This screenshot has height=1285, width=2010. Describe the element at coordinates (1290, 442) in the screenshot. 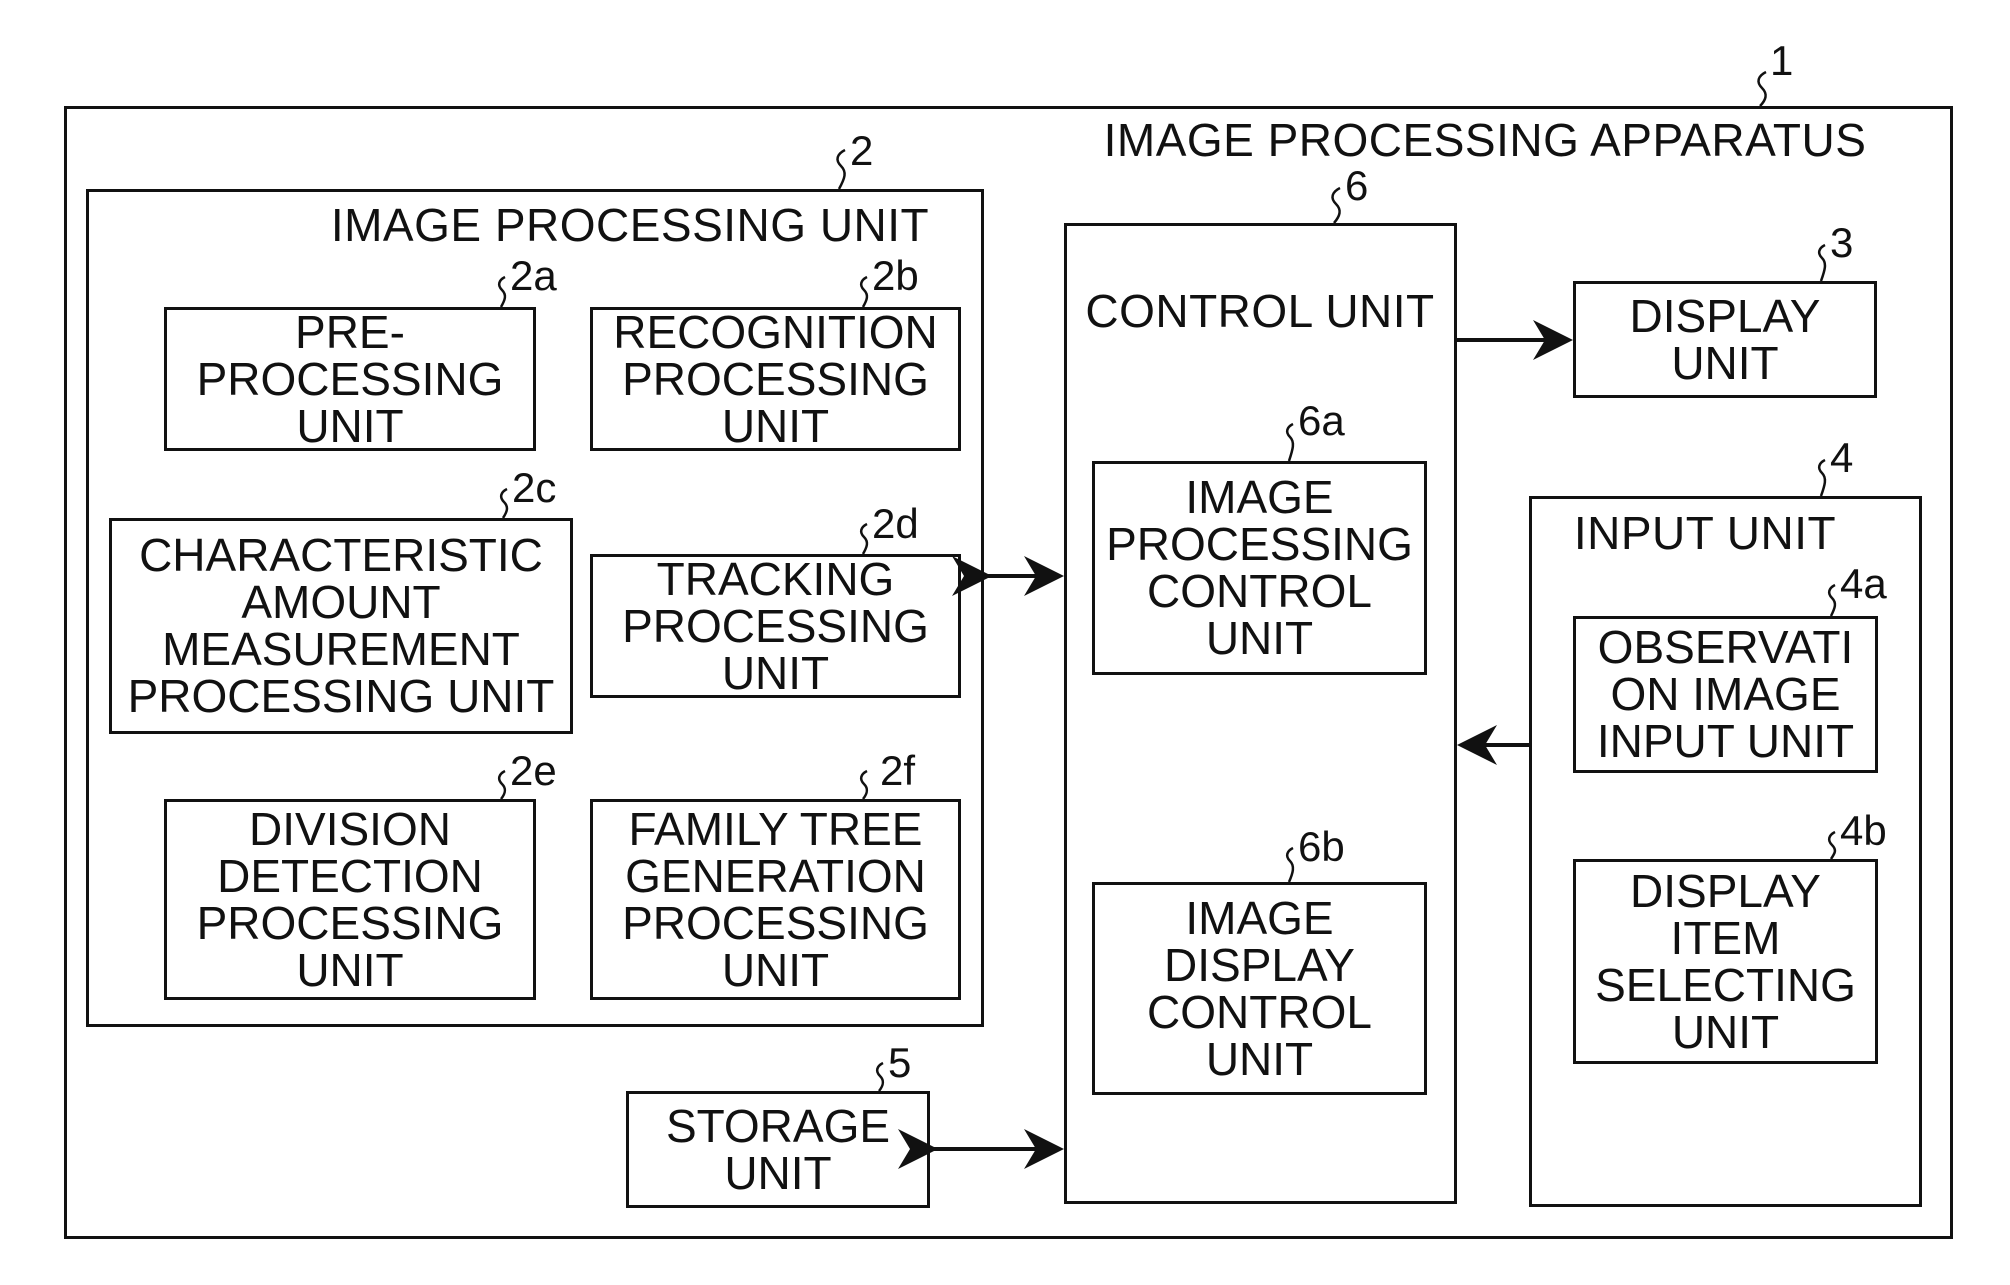

I see `leader-6a` at that location.